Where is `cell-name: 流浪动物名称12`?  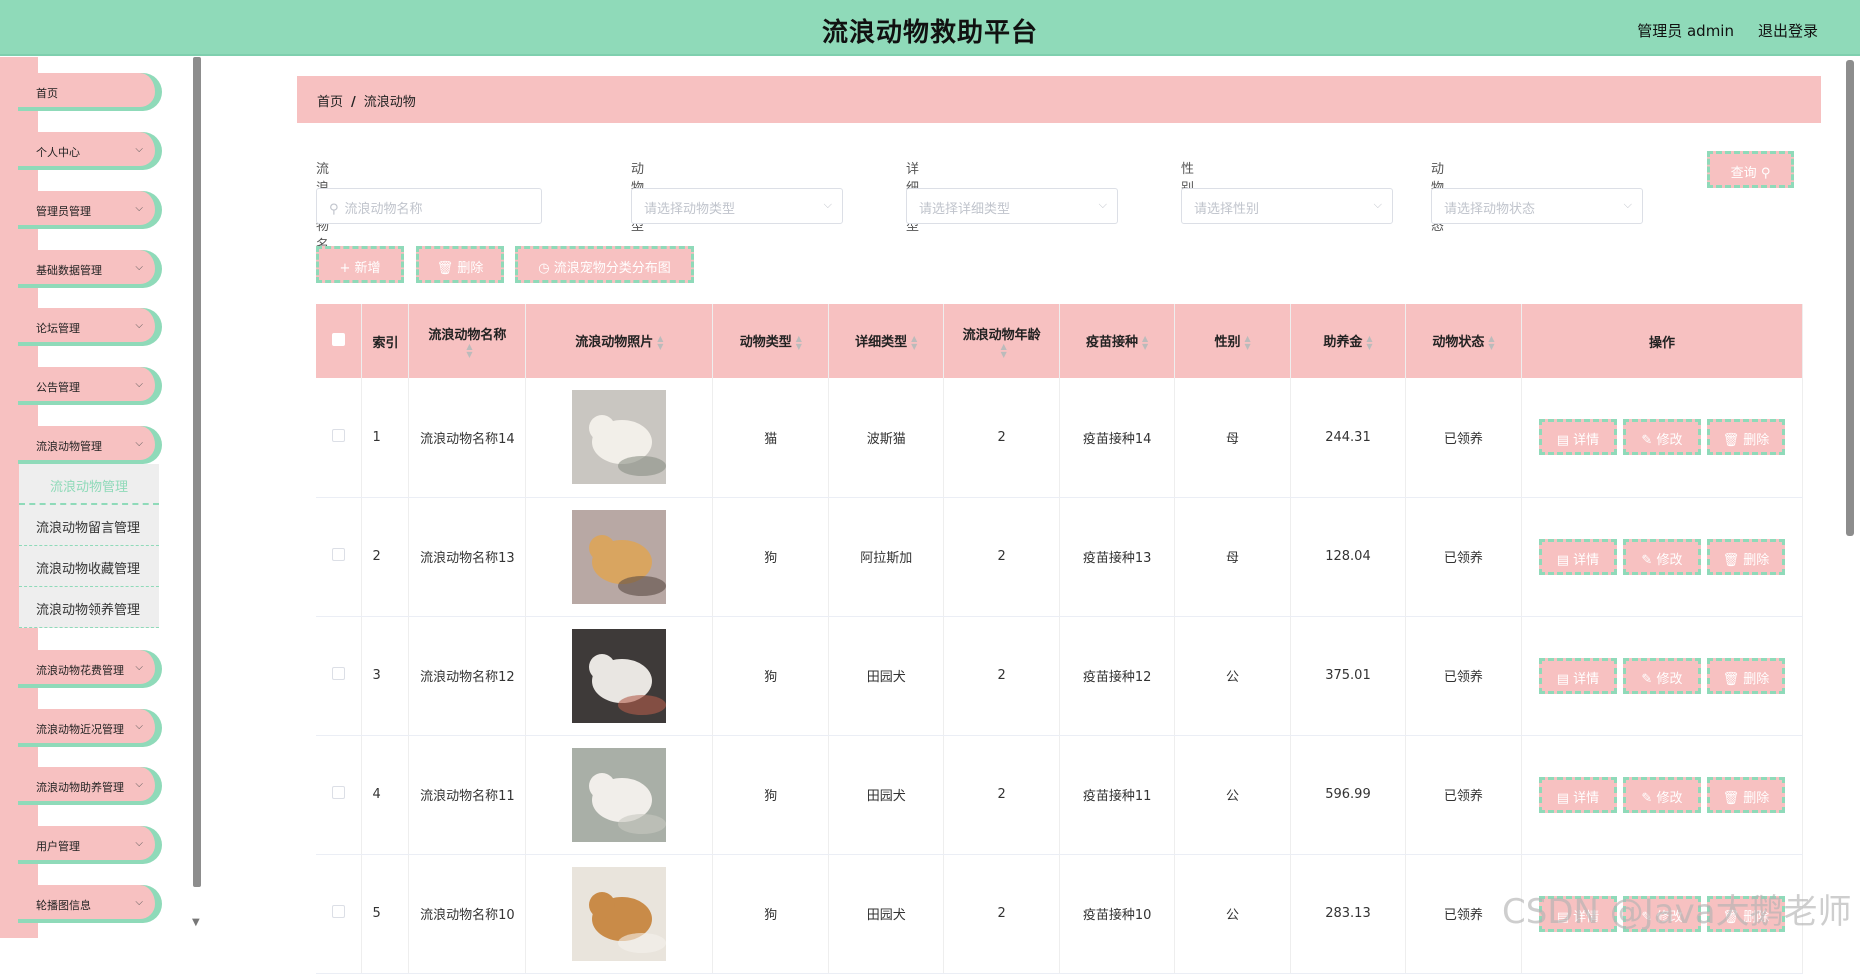 cell-name: 流浪动物名称12 is located at coordinates (467, 676).